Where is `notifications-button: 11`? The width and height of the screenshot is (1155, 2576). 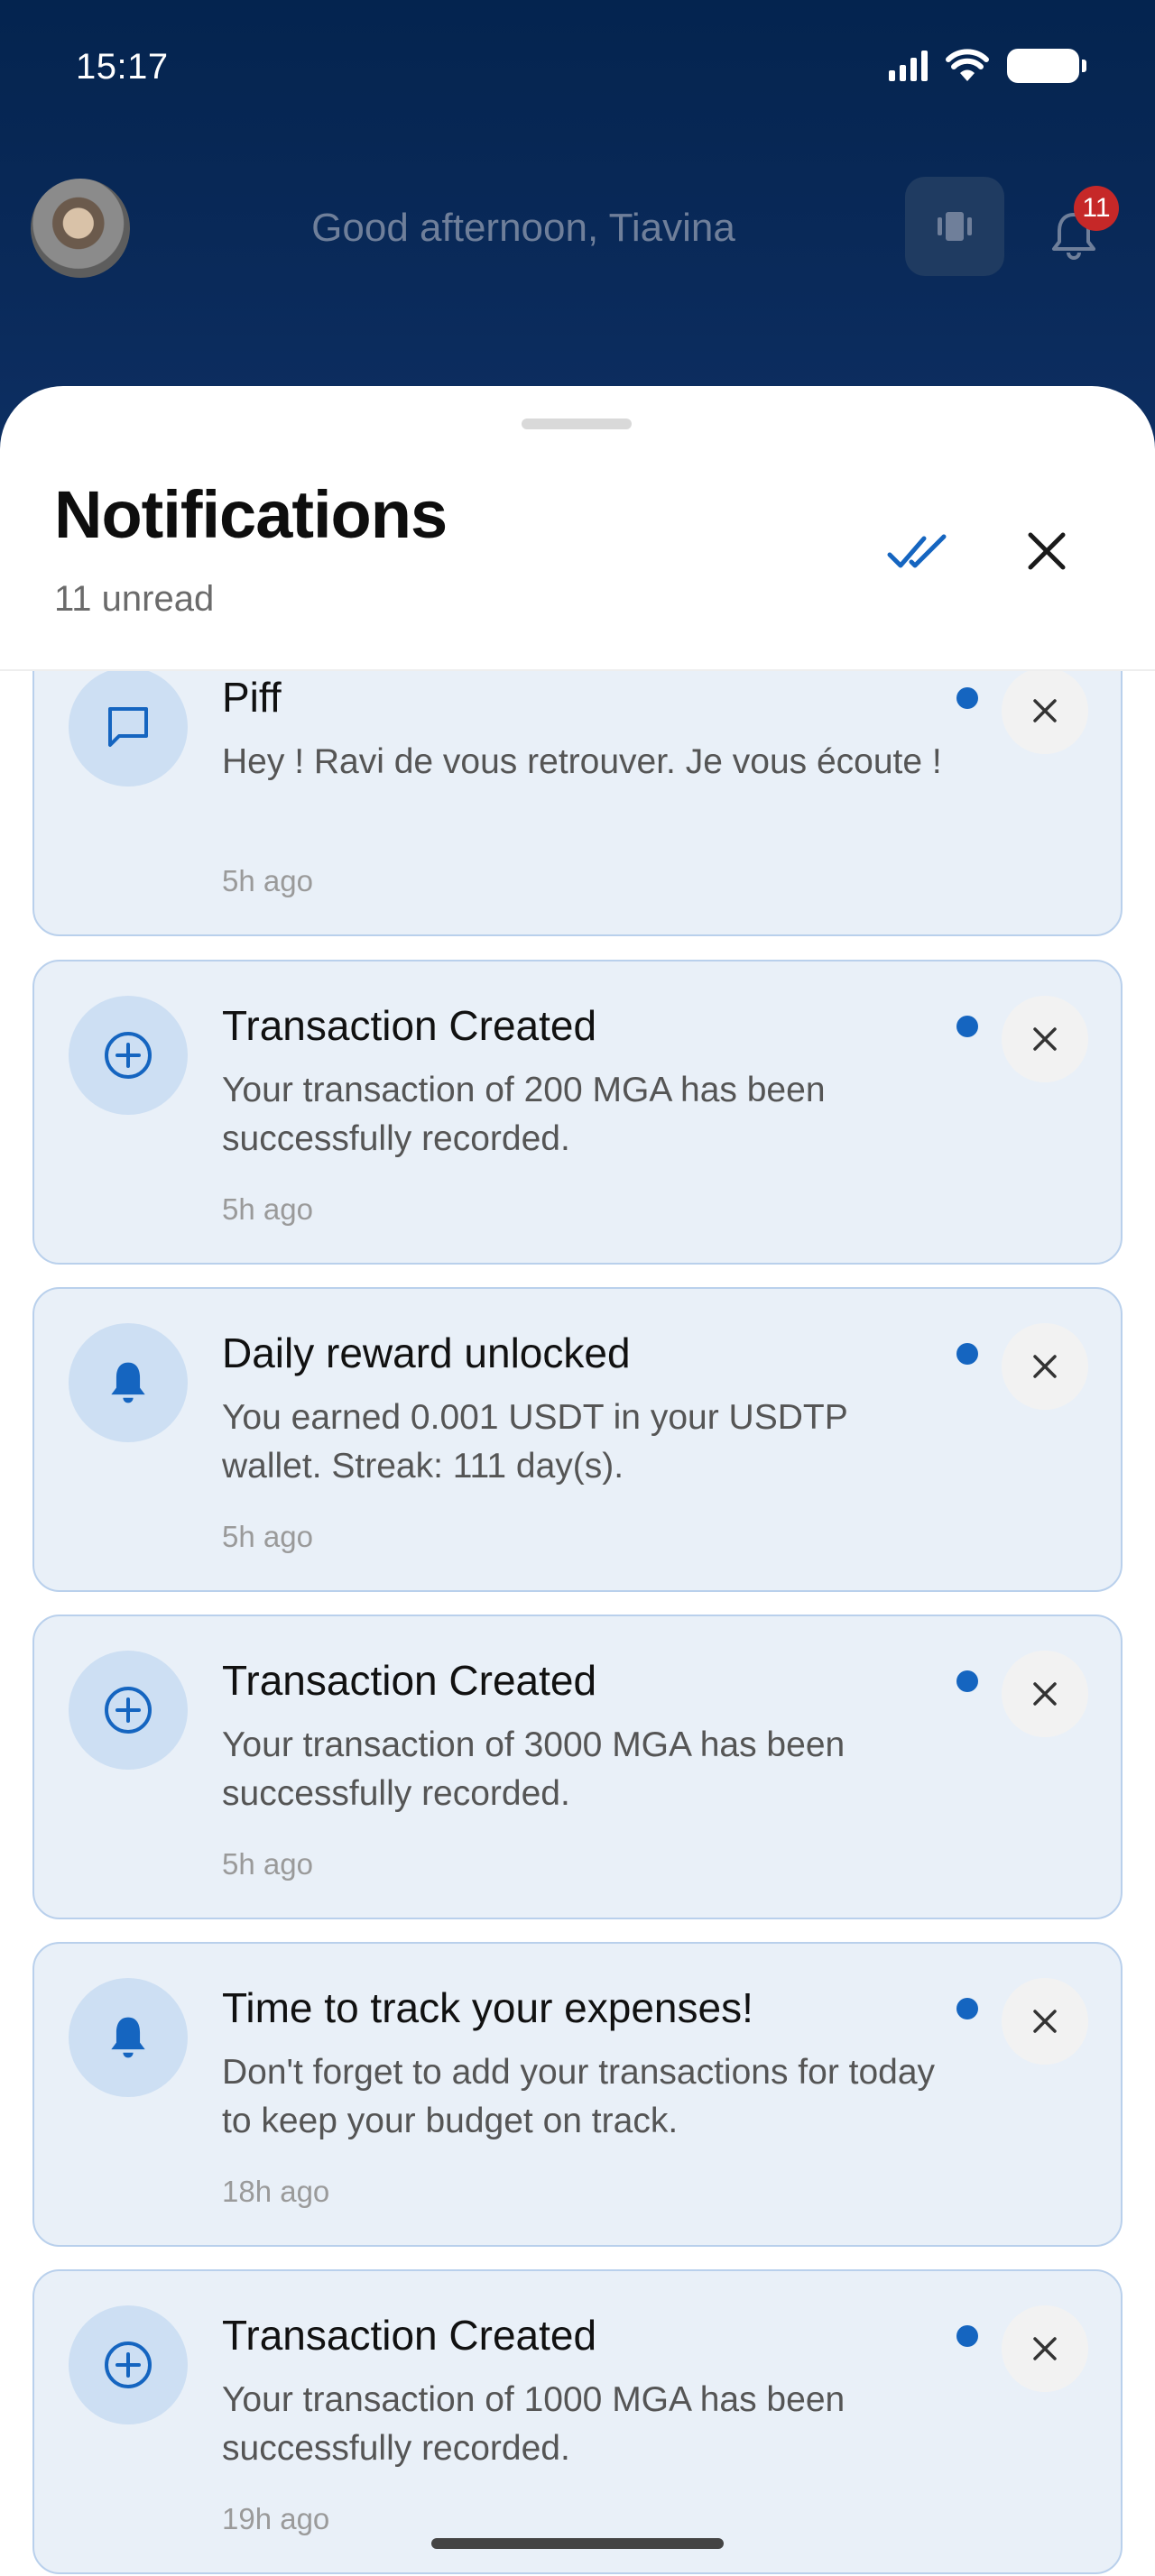 notifications-button: 11 is located at coordinates (1083, 224).